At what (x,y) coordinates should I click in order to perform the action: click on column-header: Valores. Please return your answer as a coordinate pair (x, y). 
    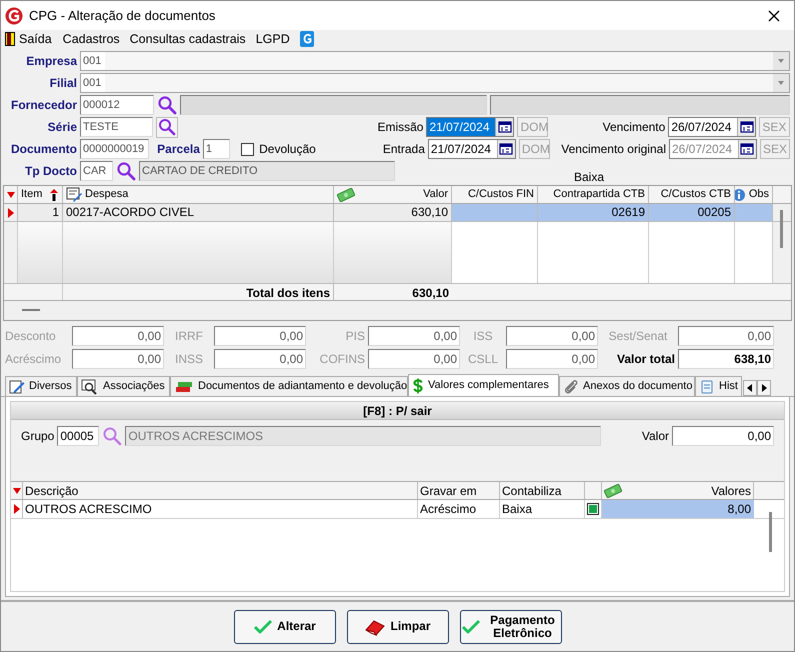
    Looking at the image, I should click on (678, 490).